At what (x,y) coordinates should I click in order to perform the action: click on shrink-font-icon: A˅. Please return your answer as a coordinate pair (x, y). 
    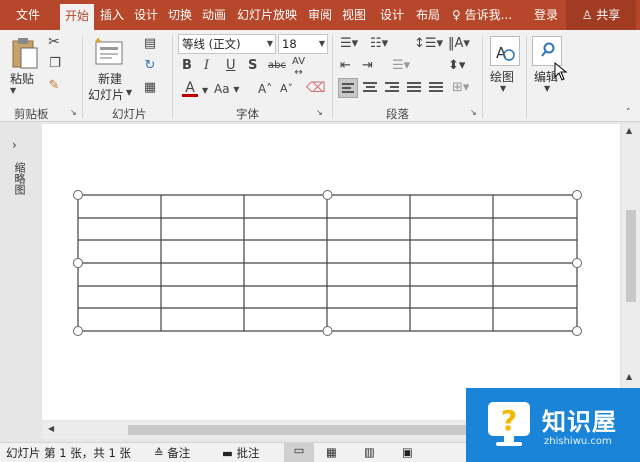
    Looking at the image, I should click on (286, 88).